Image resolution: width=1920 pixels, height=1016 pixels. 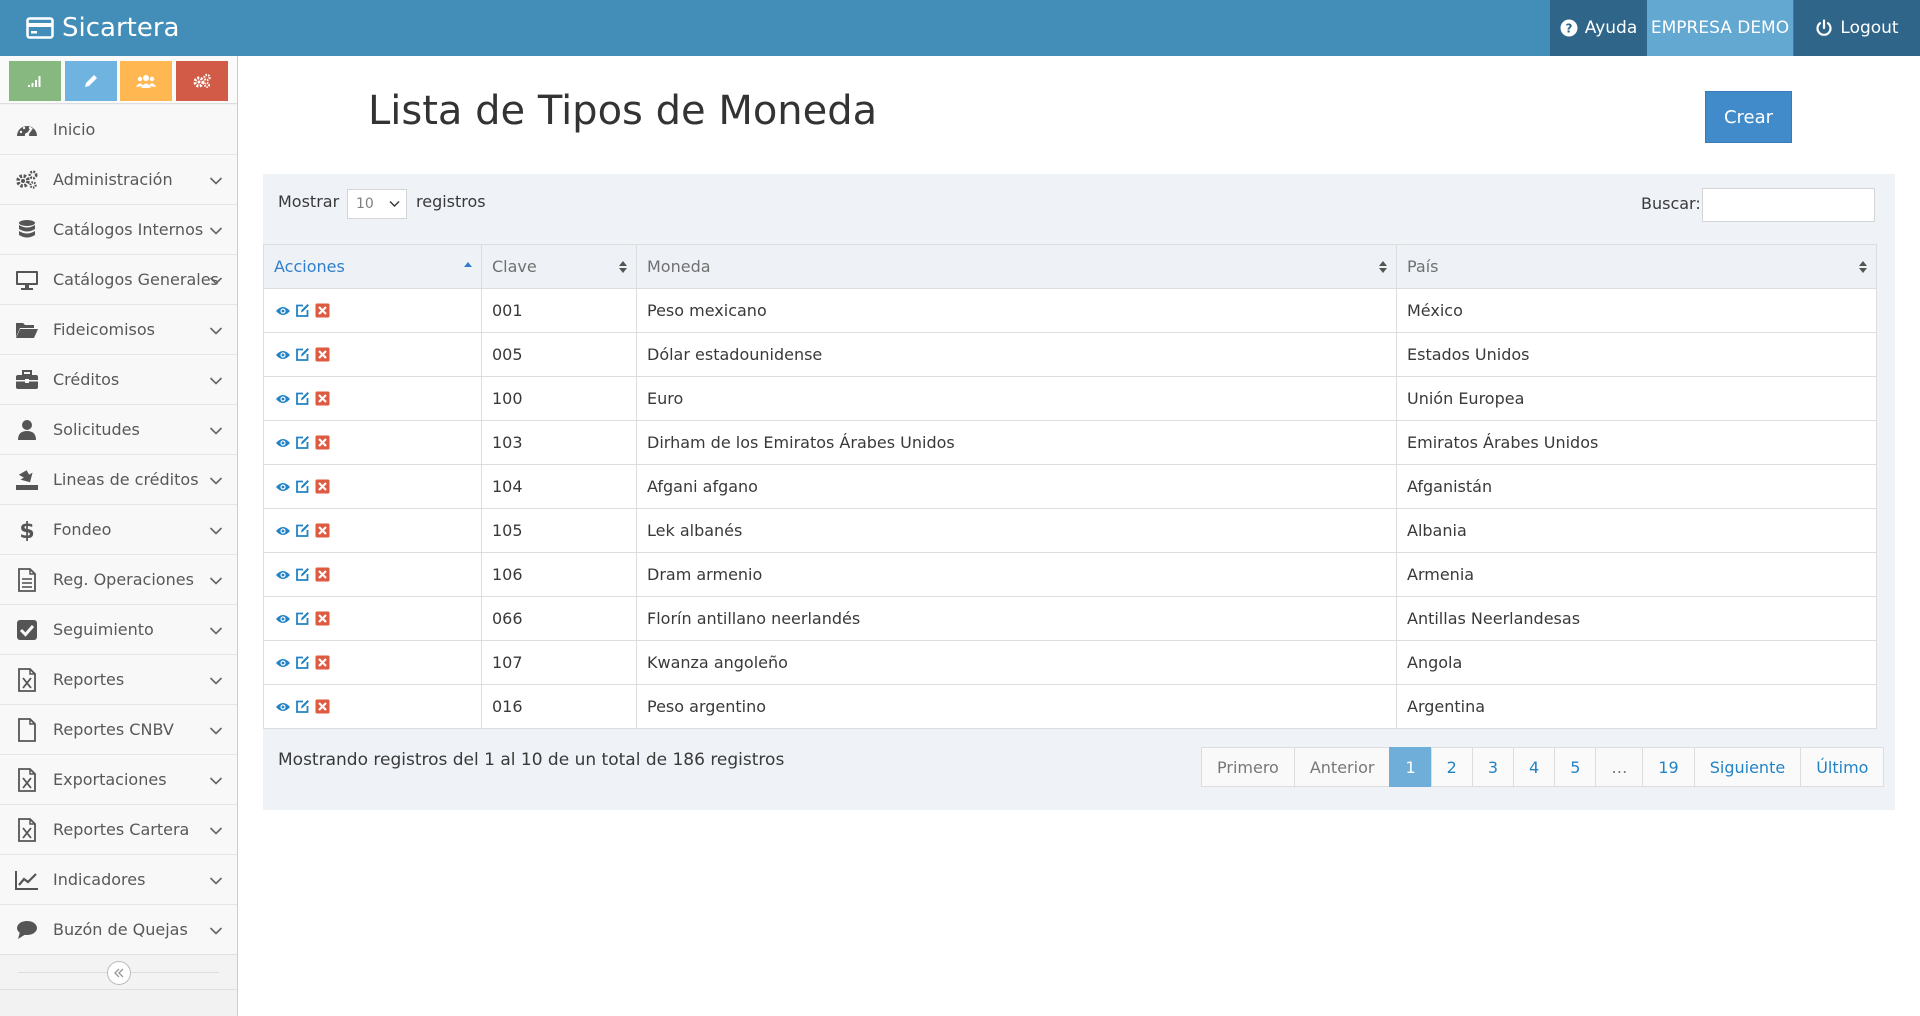 What do you see at coordinates (118, 530) in the screenshot?
I see `sidebar-item-fondeo: $ Fondeo` at bounding box center [118, 530].